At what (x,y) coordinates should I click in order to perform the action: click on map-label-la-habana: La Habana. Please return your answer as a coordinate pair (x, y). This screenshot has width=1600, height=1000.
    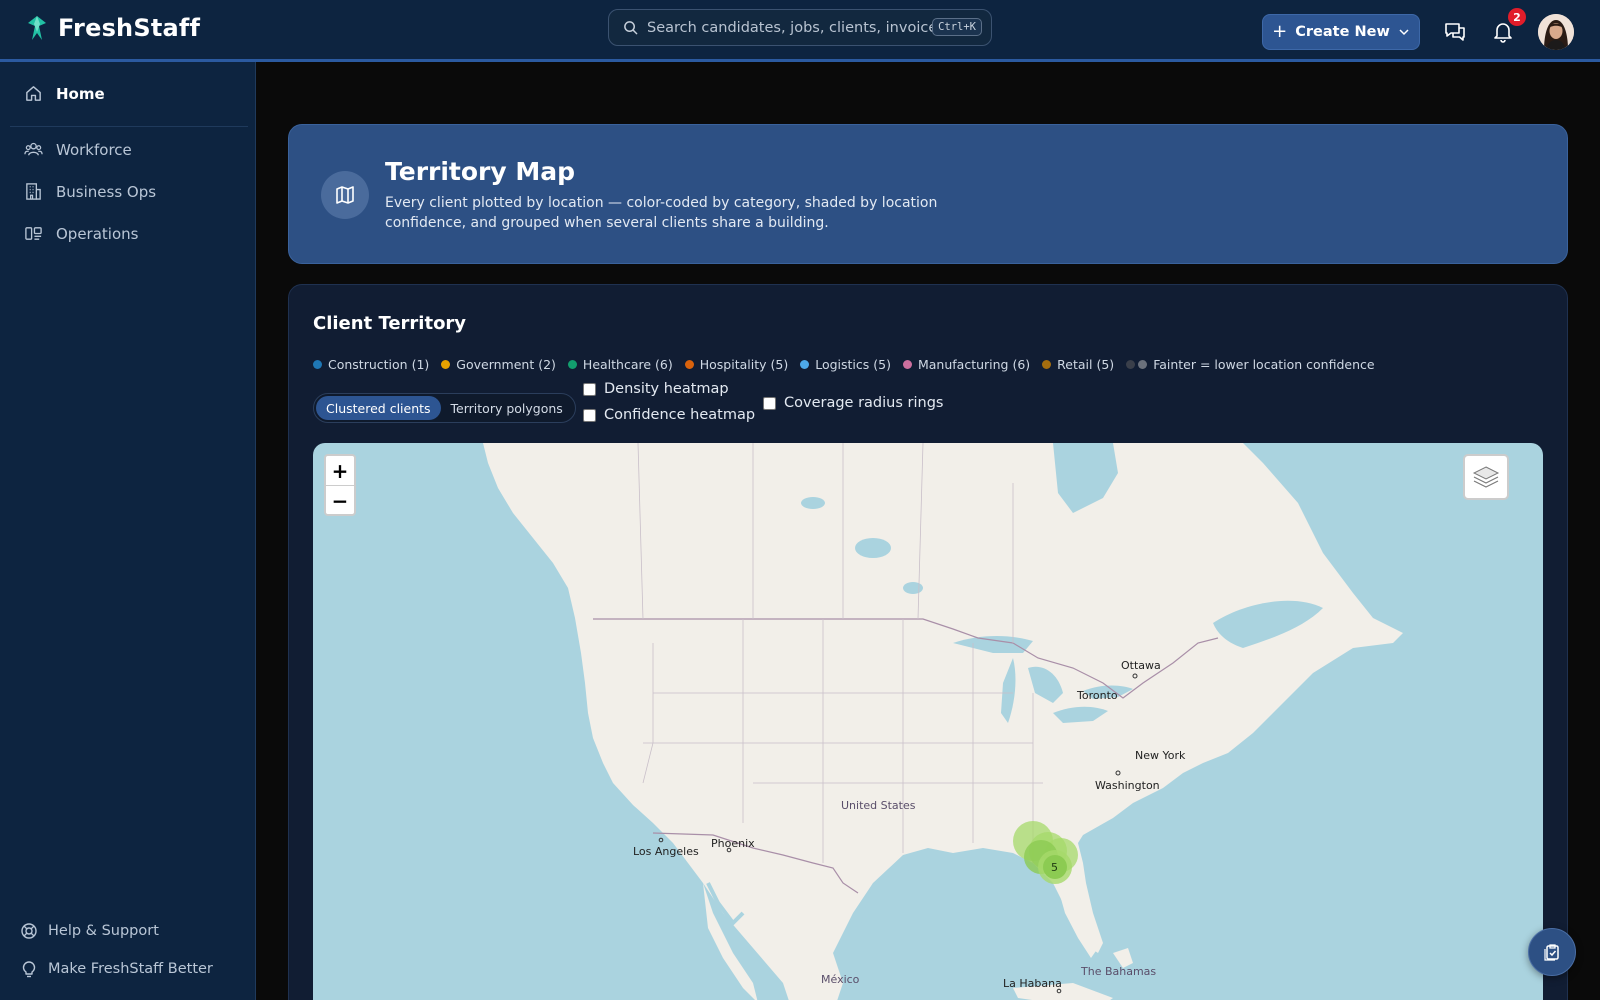
    Looking at the image, I should click on (1032, 983).